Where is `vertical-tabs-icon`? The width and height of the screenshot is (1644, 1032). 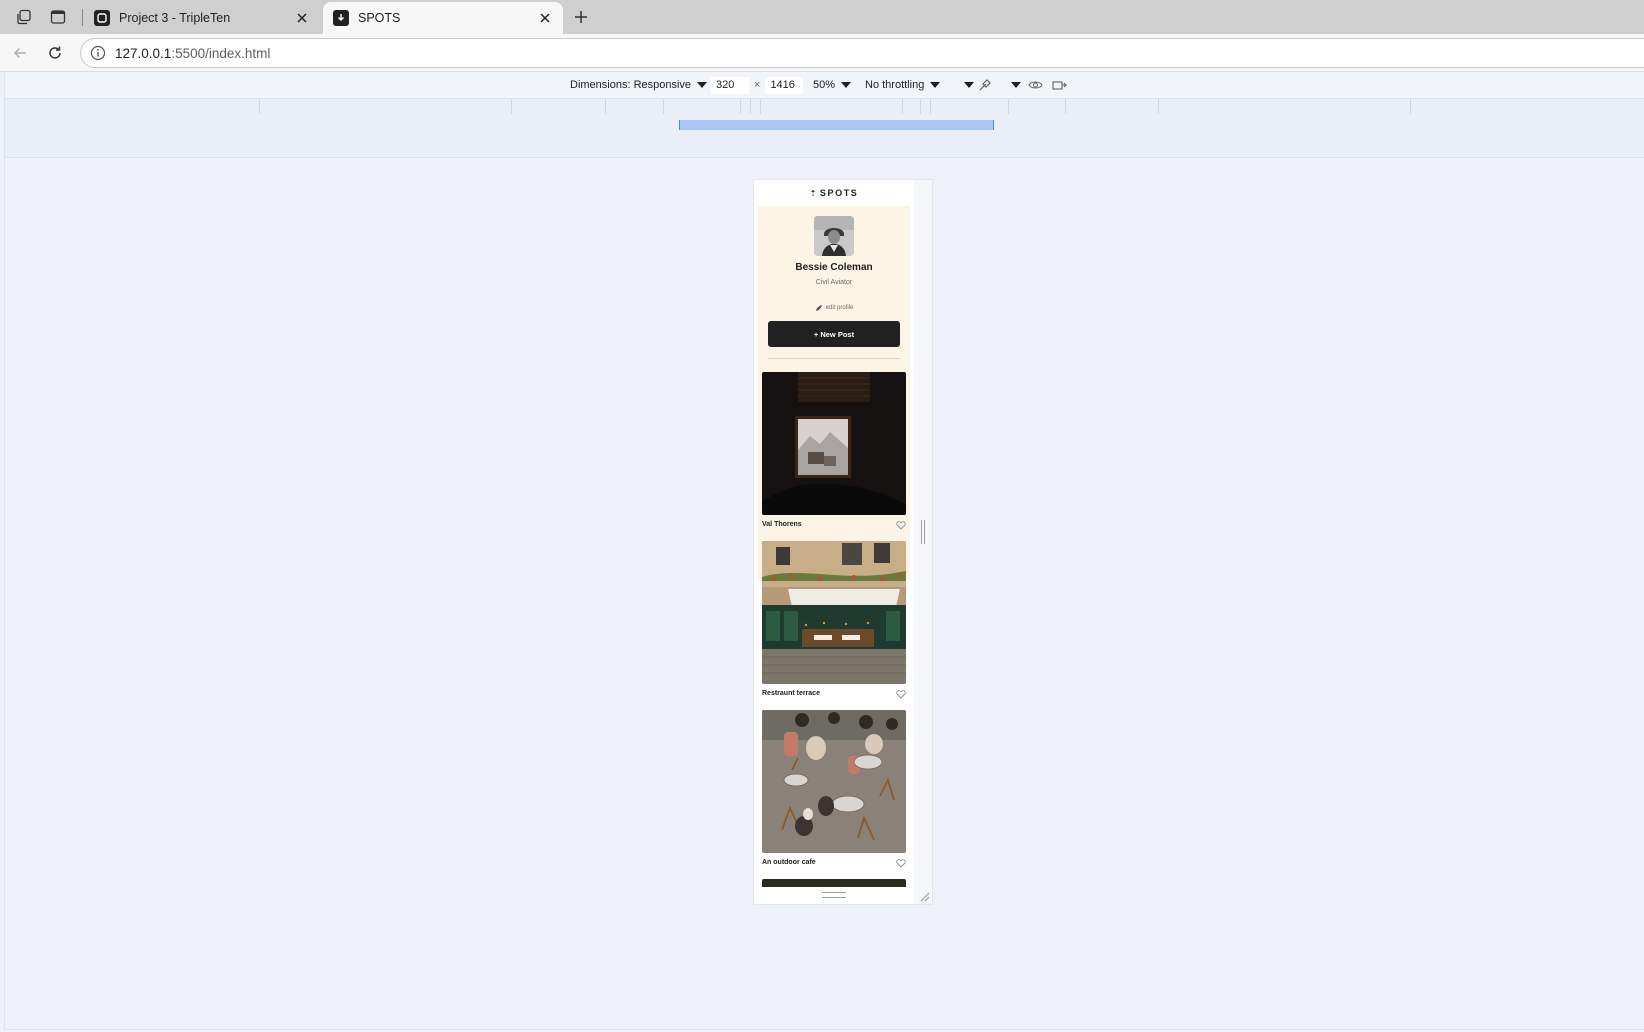 vertical-tabs-icon is located at coordinates (58, 17).